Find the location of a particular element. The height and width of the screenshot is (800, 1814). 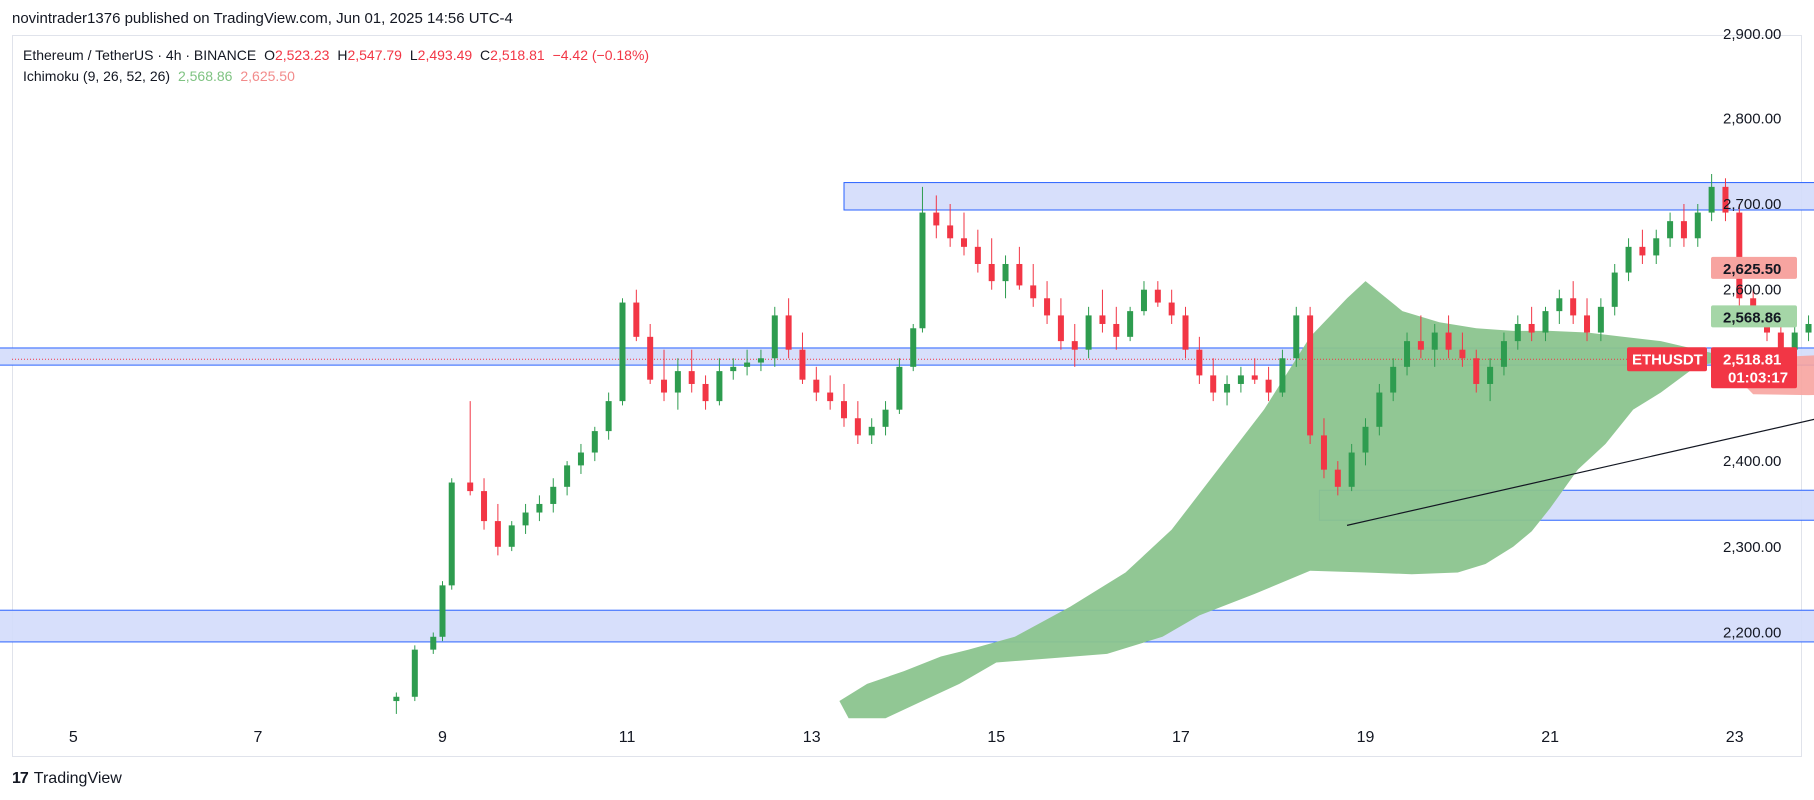

indicator-label: Ichimoku (9, 26, 52, 26) is located at coordinates (96, 76).